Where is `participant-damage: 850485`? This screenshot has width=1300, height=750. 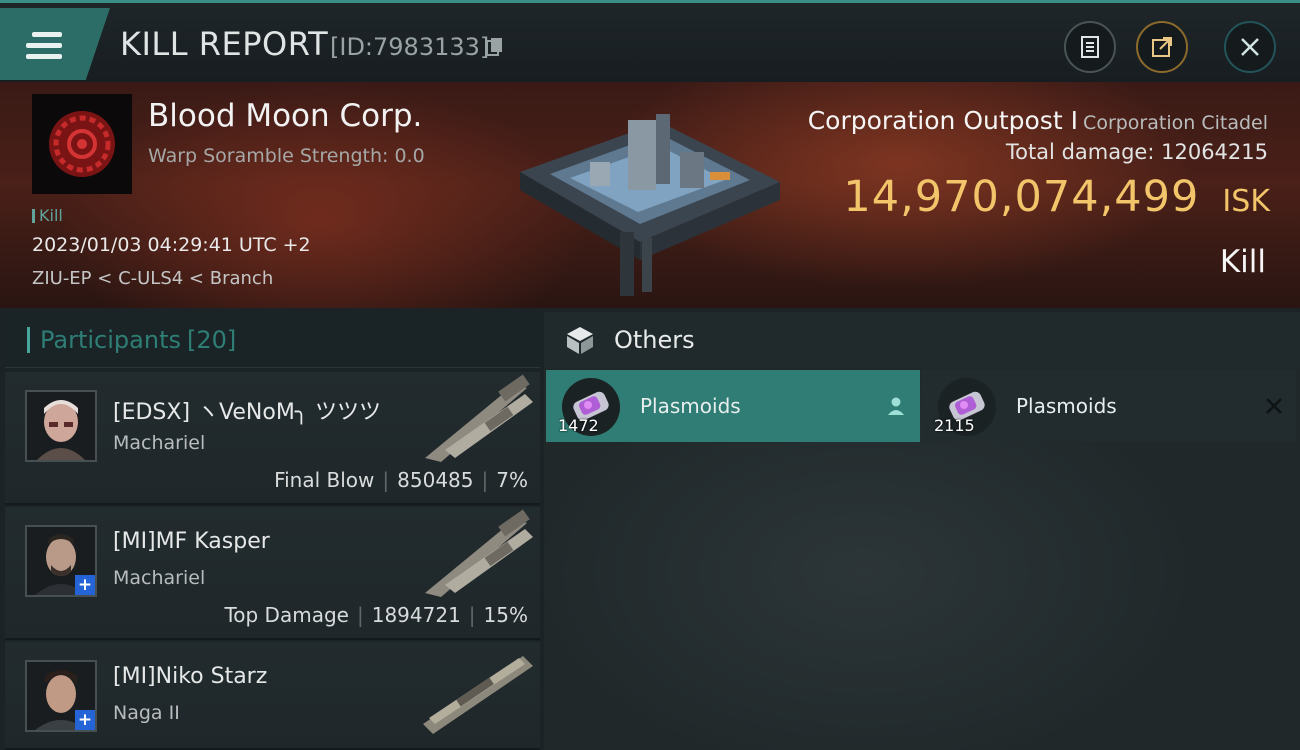 participant-damage: 850485 is located at coordinates (435, 480).